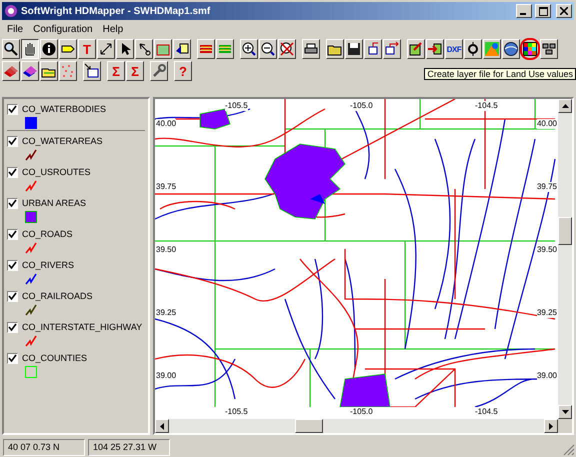 Image resolution: width=576 pixels, height=457 pixels. Describe the element at coordinates (500, 74) in the screenshot. I see `tooltip: Create layer file for Land Use values` at that location.